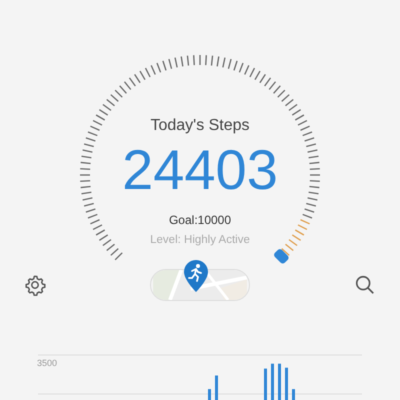 Image resolution: width=400 pixels, height=400 pixels. What do you see at coordinates (200, 240) in the screenshot?
I see `activity-level: Level: Highly Active` at bounding box center [200, 240].